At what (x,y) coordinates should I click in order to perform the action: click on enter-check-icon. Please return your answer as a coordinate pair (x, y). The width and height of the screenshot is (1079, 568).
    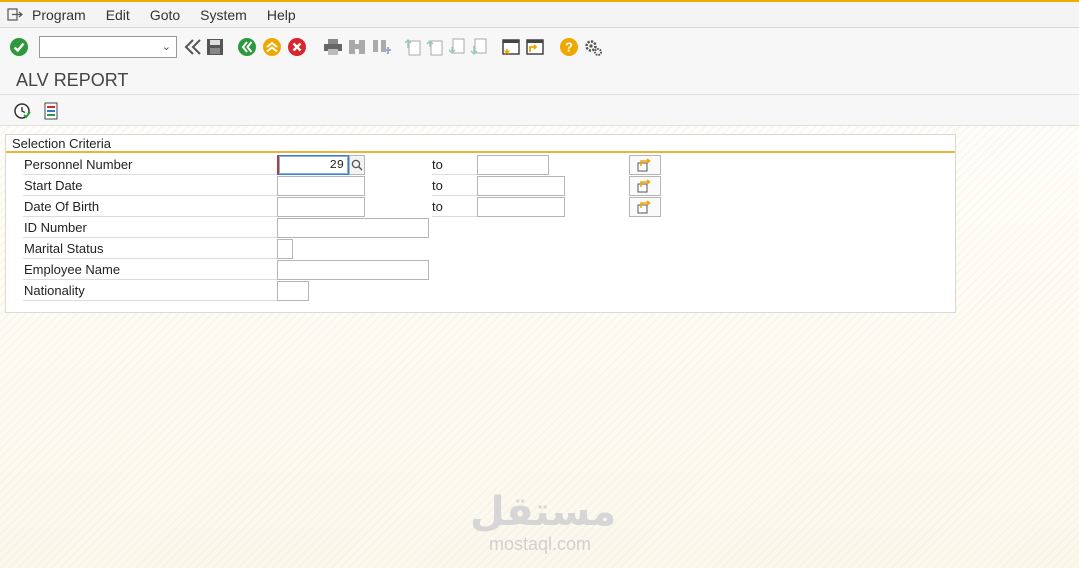
    Looking at the image, I should click on (19, 47).